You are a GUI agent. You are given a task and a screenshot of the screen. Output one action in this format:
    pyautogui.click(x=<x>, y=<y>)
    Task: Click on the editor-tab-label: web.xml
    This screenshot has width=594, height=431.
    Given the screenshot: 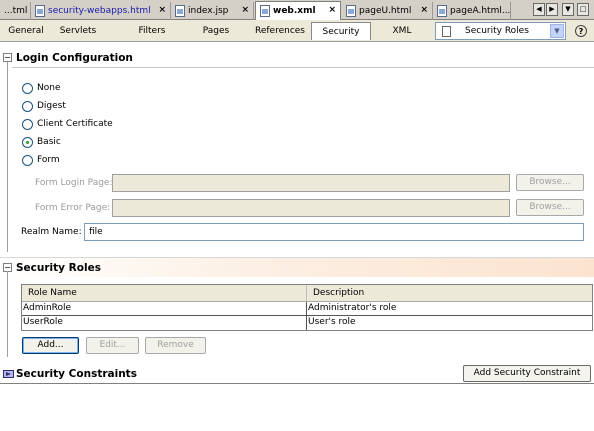 What is the action you would take?
    pyautogui.click(x=294, y=11)
    